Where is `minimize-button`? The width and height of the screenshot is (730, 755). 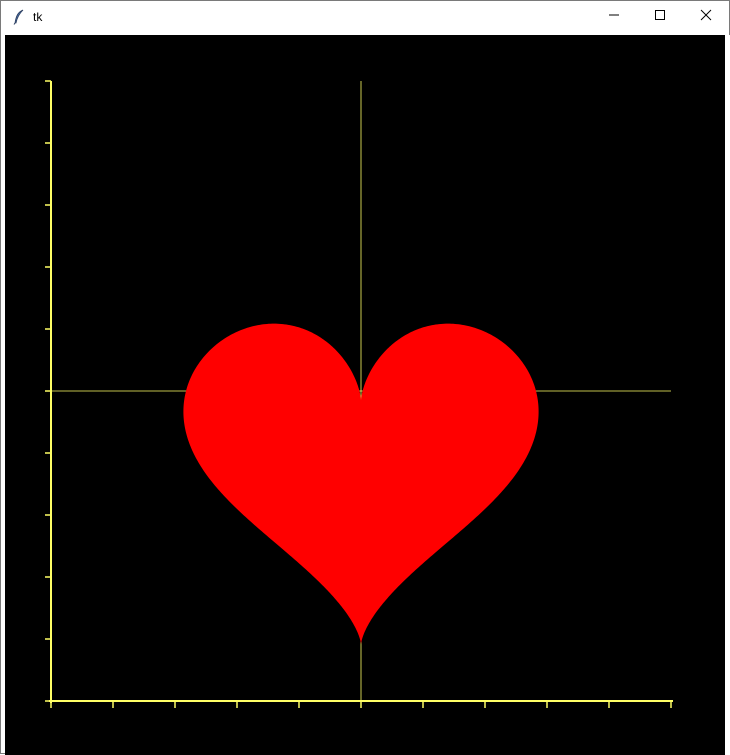 minimize-button is located at coordinates (614, 17).